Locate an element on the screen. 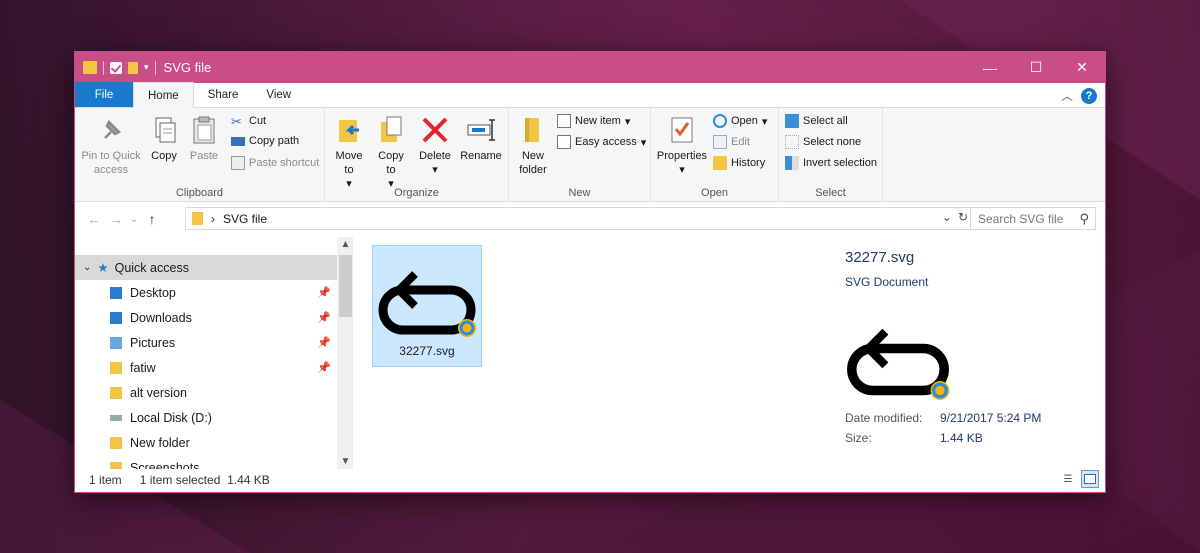 The image size is (1200, 553). paste-icon is located at coordinates (204, 130).